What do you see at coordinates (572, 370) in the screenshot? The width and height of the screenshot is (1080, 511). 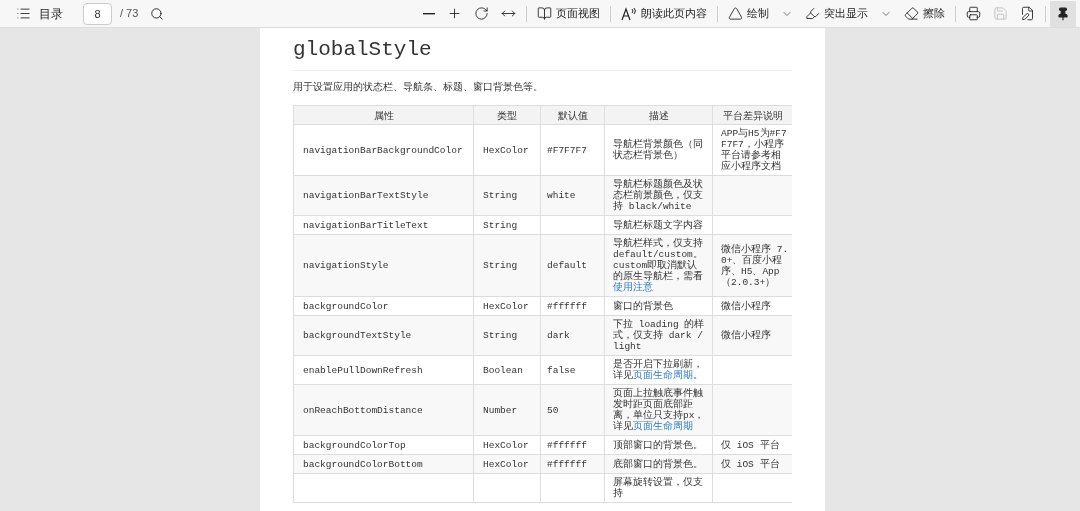 I see `table-cell: false` at bounding box center [572, 370].